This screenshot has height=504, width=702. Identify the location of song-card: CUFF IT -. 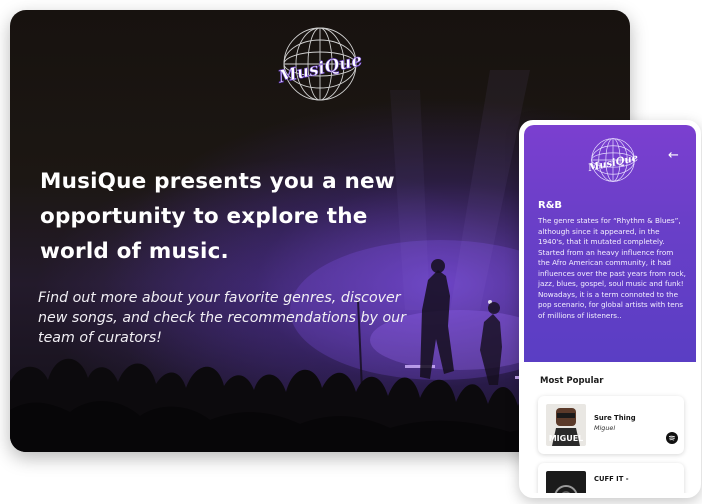
(611, 478).